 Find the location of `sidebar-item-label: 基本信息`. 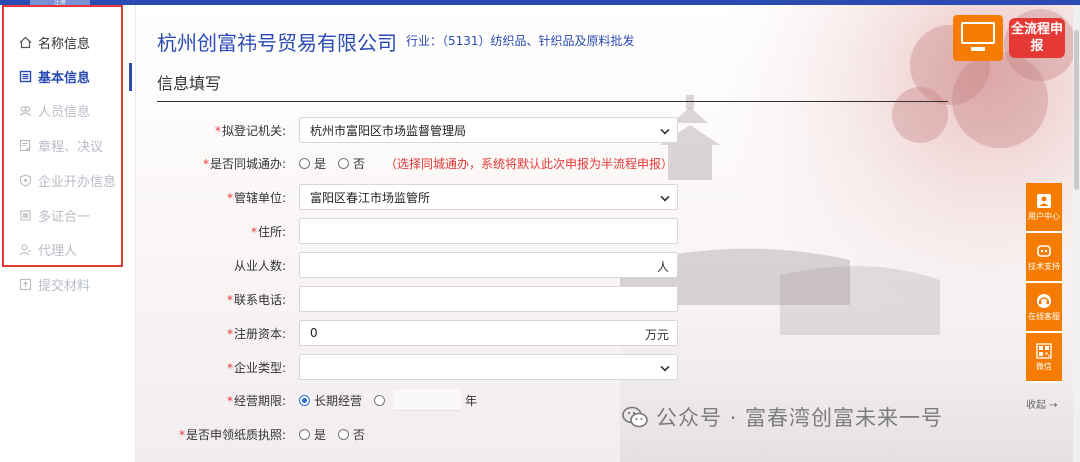

sidebar-item-label: 基本信息 is located at coordinates (64, 78).